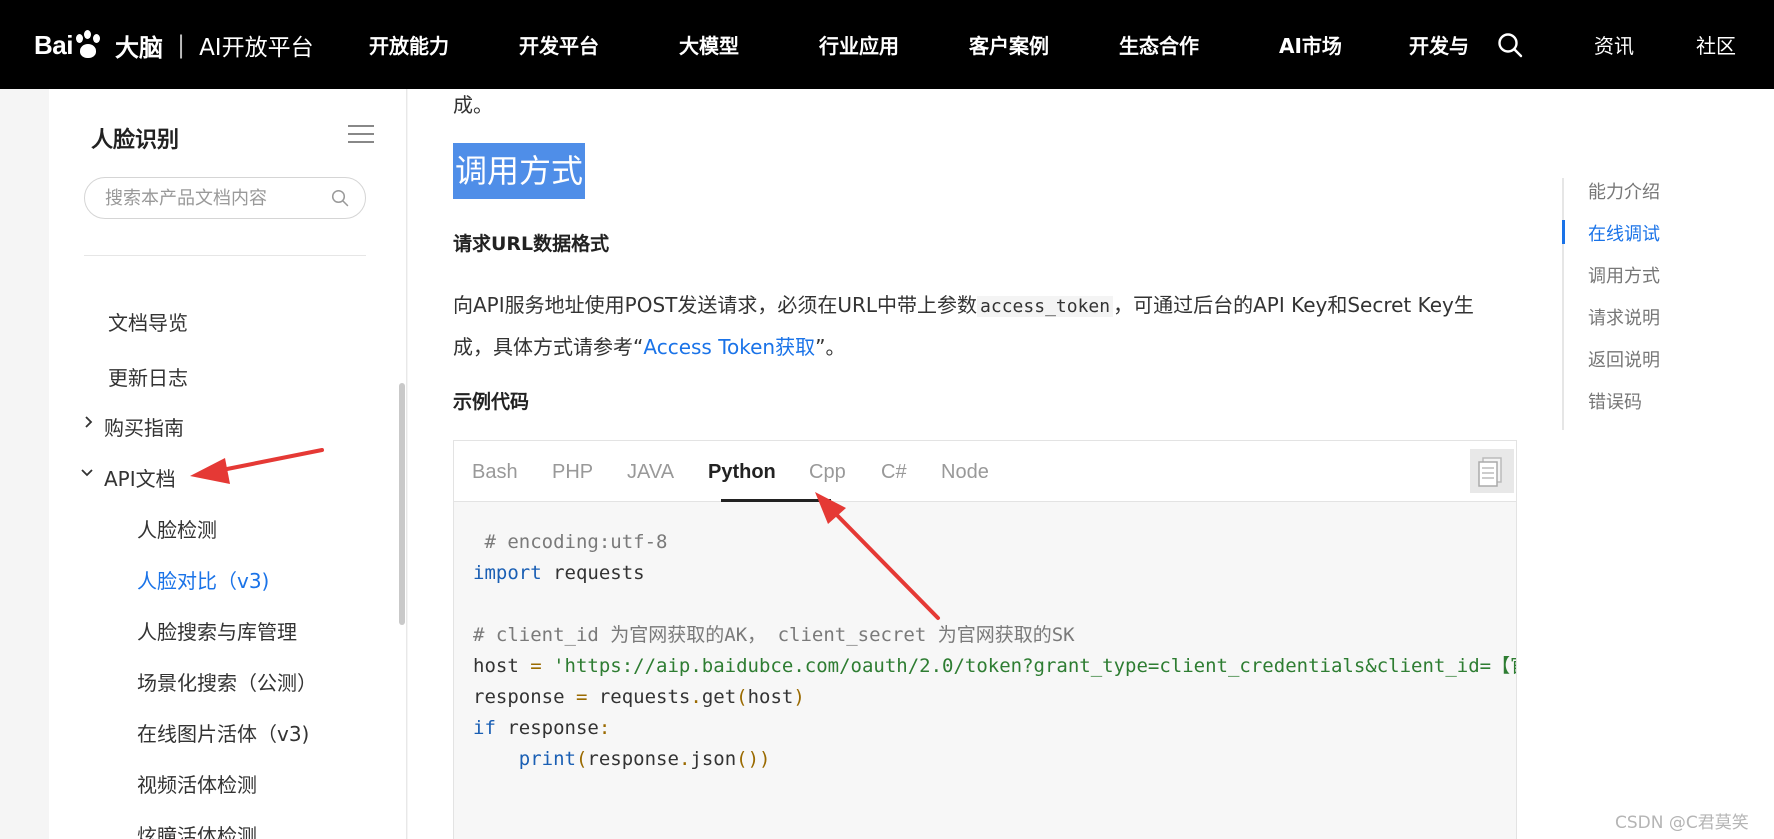  Describe the element at coordinates (799, 697) in the screenshot. I see `code-operator: )` at that location.